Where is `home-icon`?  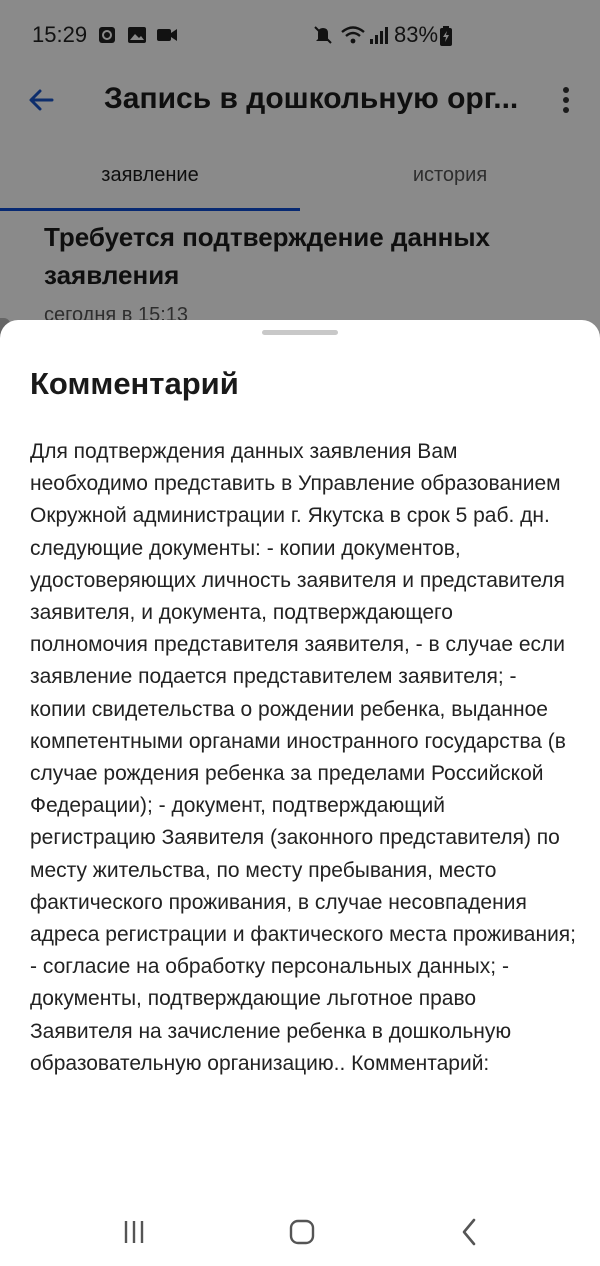 home-icon is located at coordinates (302, 1232).